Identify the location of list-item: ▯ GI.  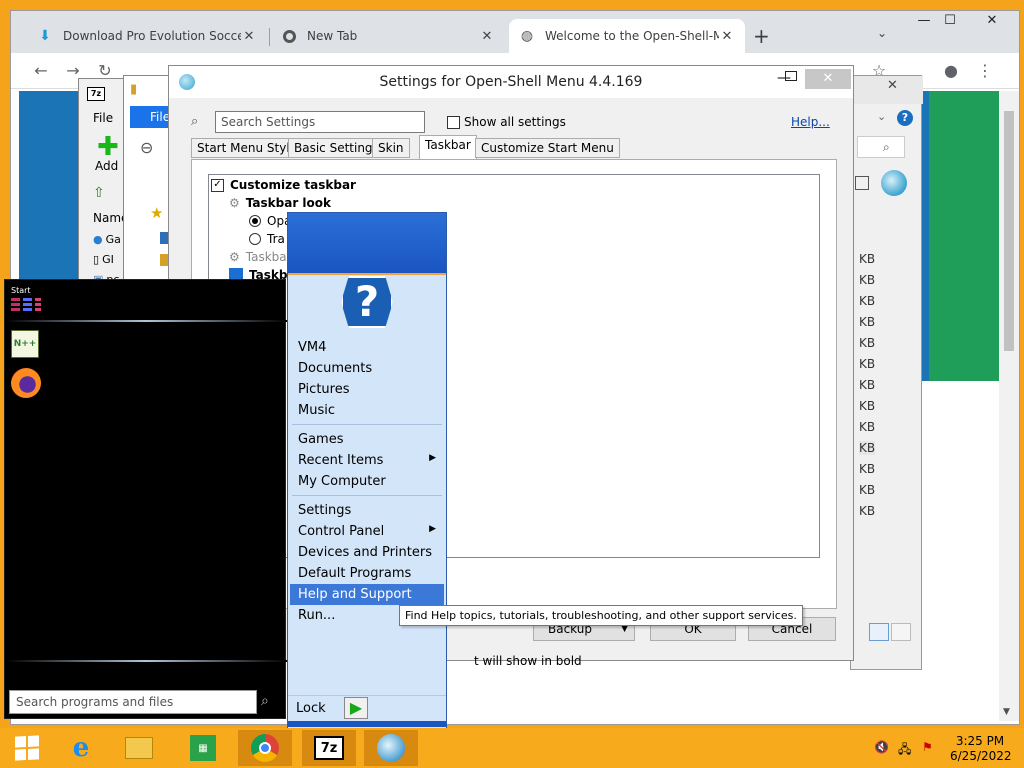
(103, 259).